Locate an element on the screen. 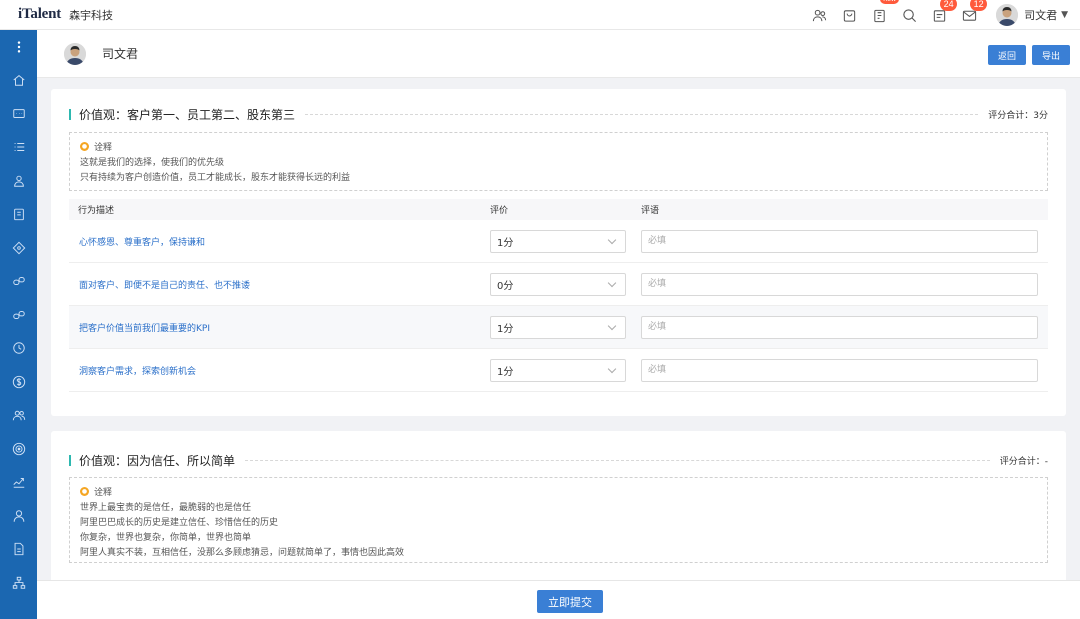  bag-icon is located at coordinates (849, 15).